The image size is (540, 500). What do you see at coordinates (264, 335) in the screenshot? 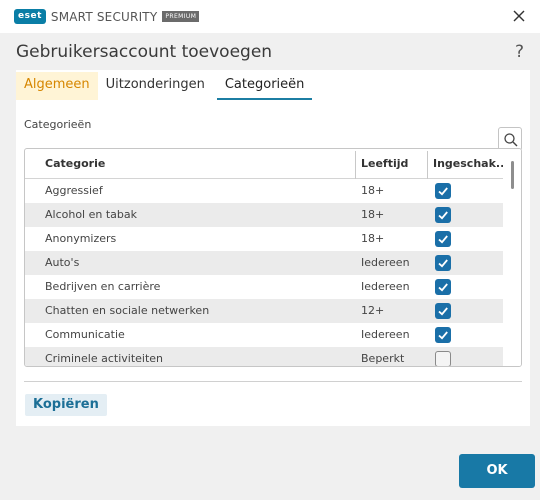
I see `table-row: Communicatie Iedereen` at bounding box center [264, 335].